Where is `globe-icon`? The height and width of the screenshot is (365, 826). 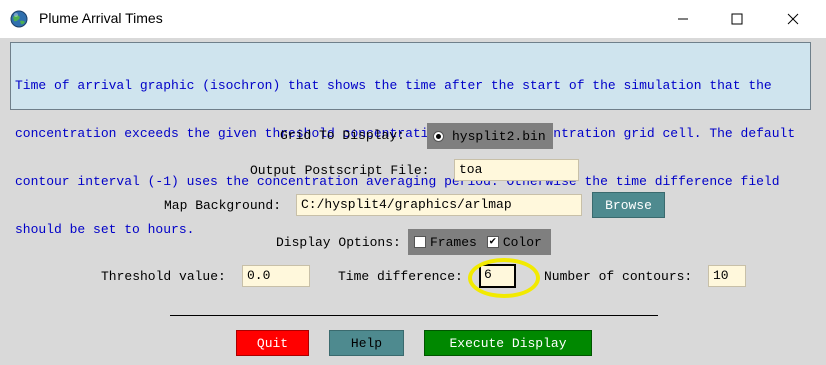 globe-icon is located at coordinates (19, 19).